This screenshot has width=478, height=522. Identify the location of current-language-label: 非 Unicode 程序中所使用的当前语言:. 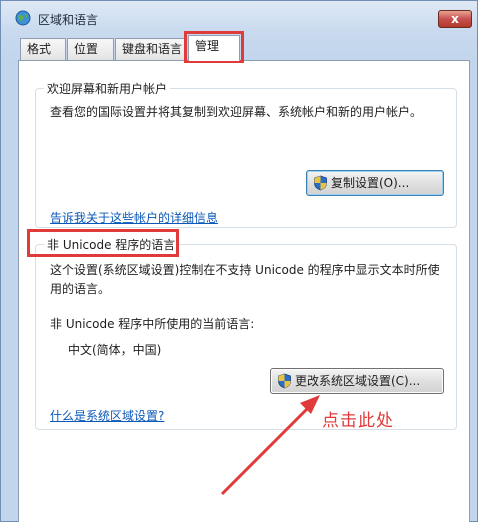
(152, 324).